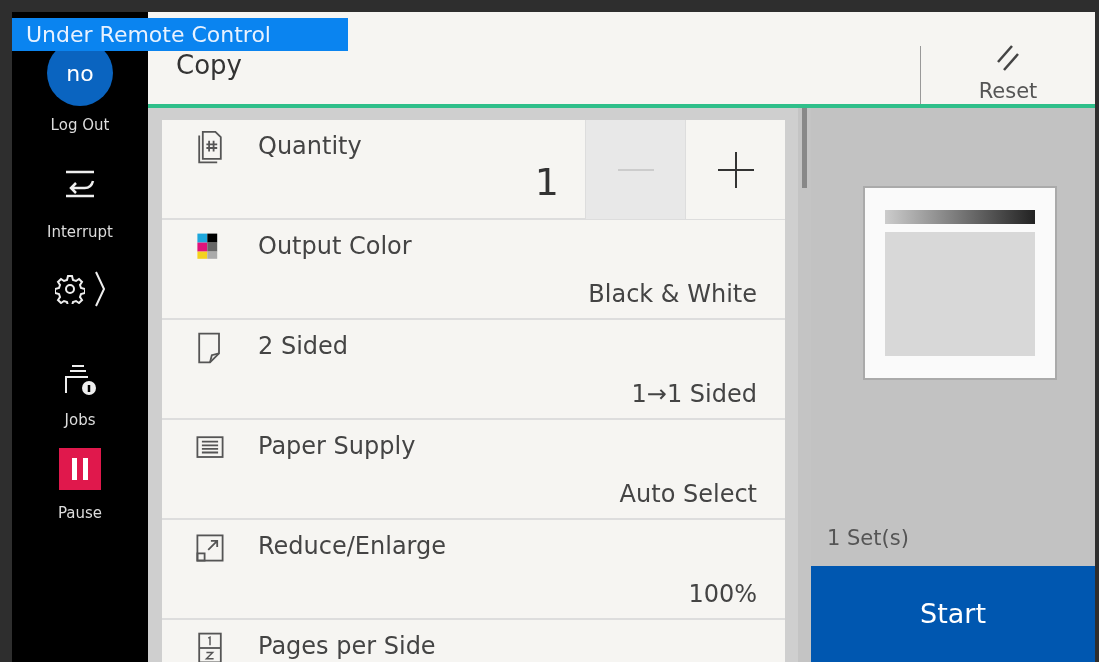 The width and height of the screenshot is (1099, 662). Describe the element at coordinates (80, 397) in the screenshot. I see `jobs-button: Jobs` at that location.